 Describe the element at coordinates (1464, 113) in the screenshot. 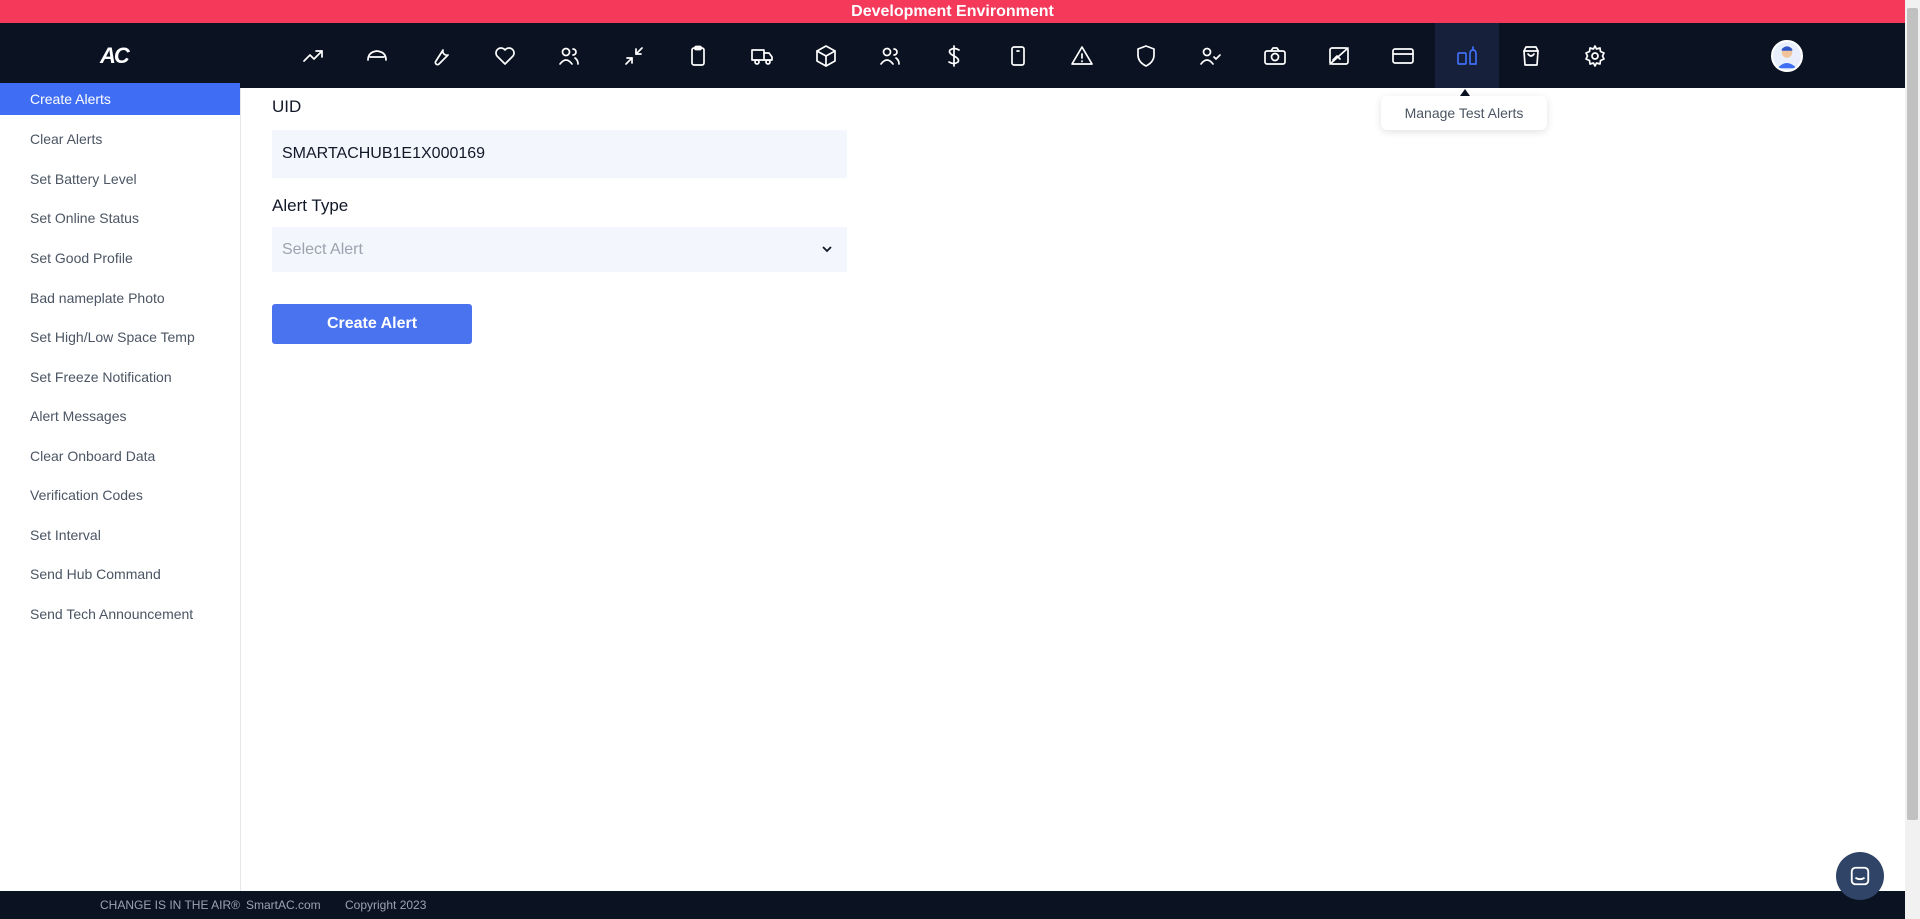

I see `nav-tooltip: Manage Test Alerts` at that location.